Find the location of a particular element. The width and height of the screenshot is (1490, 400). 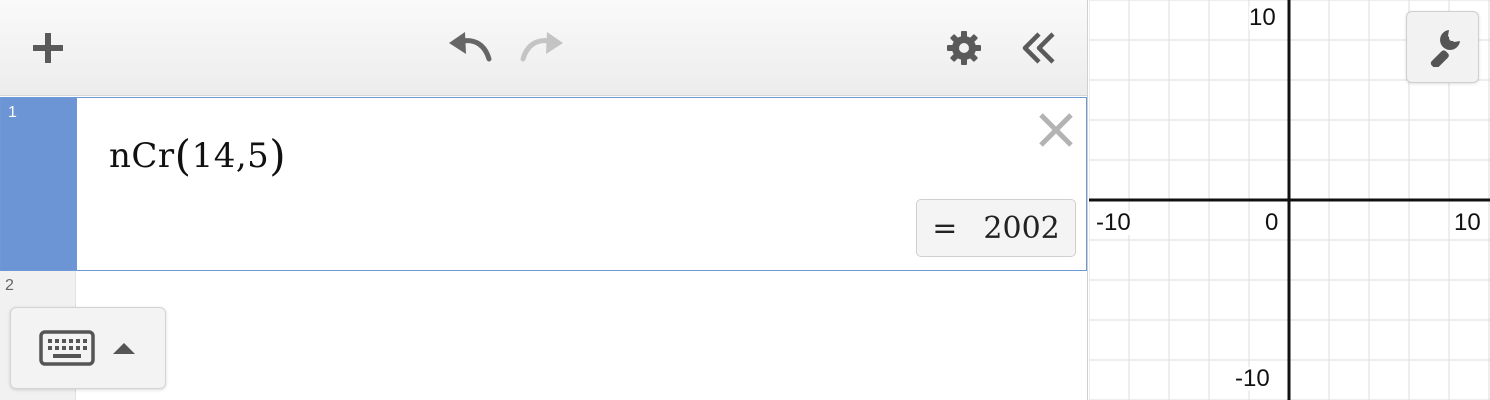

graph-settings-button is located at coordinates (1442, 47).